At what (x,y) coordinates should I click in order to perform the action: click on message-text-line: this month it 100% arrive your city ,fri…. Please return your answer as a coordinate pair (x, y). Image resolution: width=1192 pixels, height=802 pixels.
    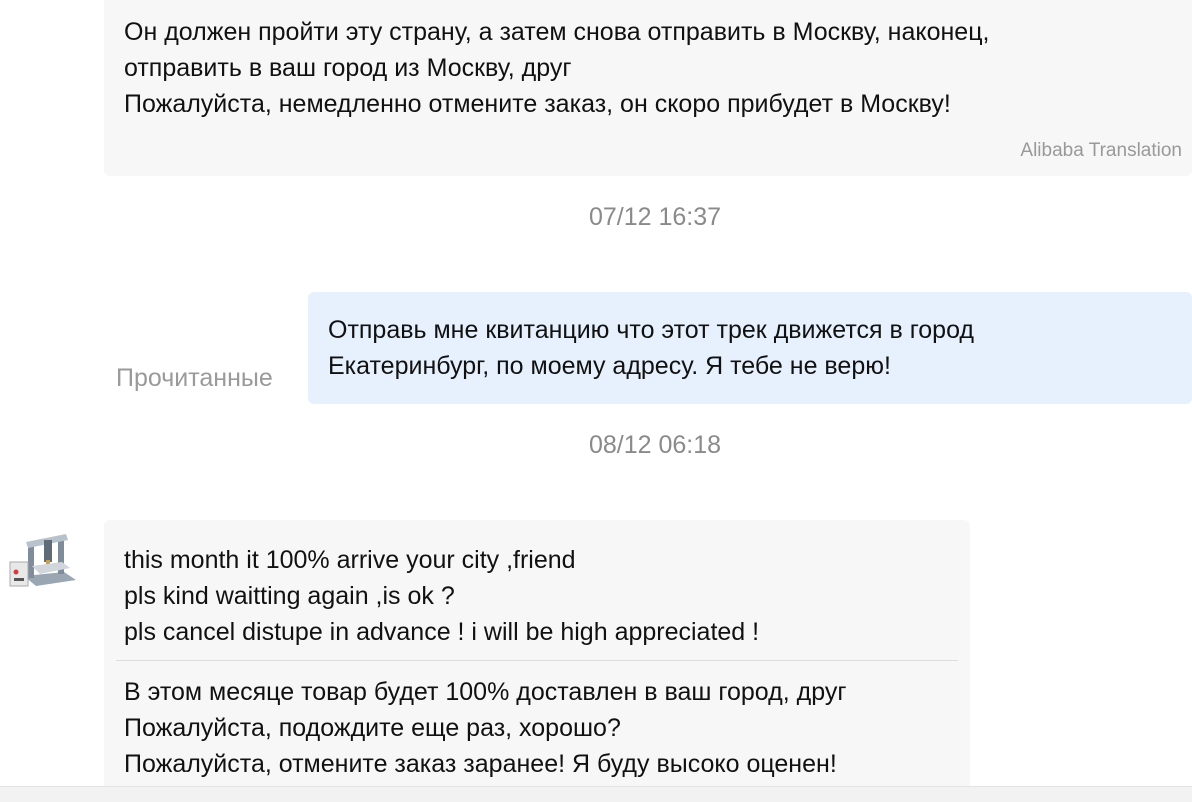
    Looking at the image, I should click on (350, 560).